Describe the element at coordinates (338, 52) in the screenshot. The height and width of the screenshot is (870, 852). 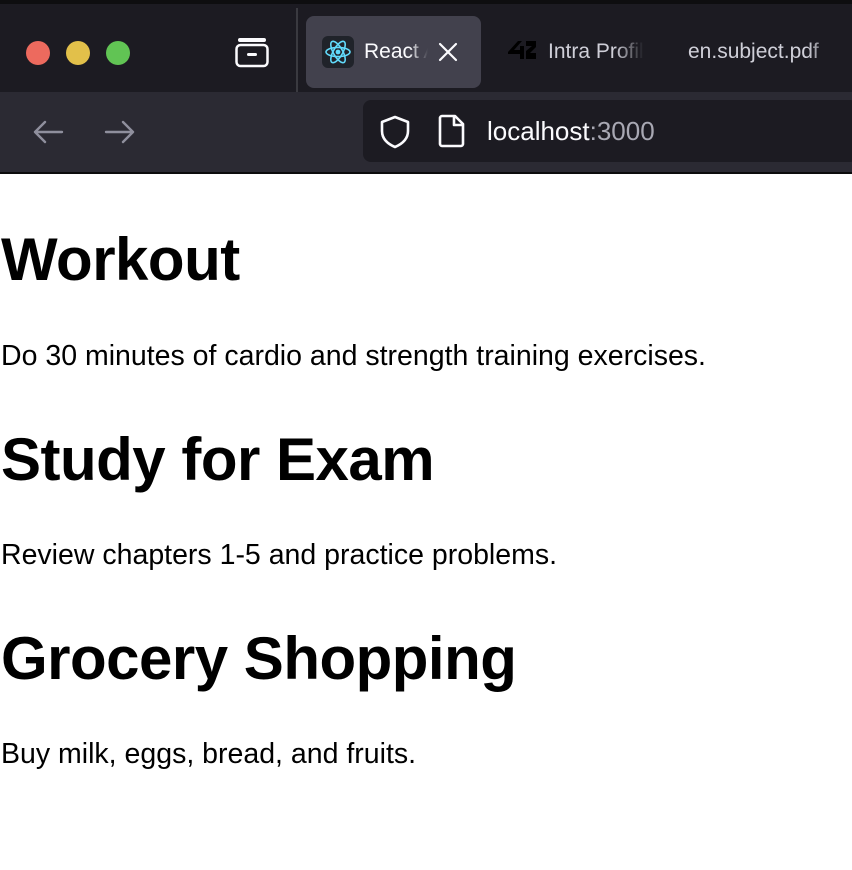
I see `react-atom-icon` at that location.